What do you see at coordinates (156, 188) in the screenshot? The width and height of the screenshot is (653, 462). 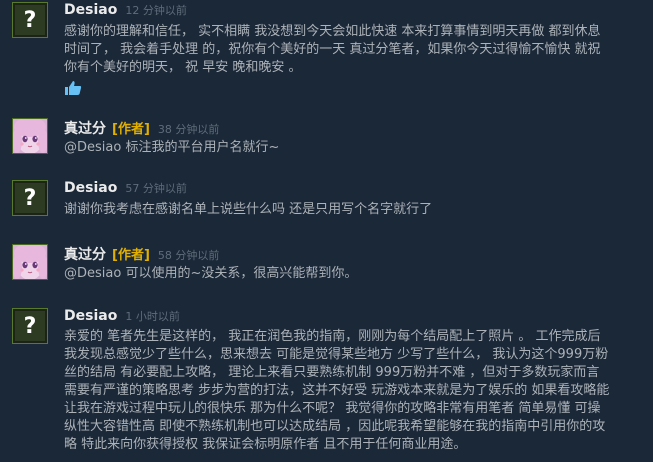 I see `timestamp: 57 分钟以前` at bounding box center [156, 188].